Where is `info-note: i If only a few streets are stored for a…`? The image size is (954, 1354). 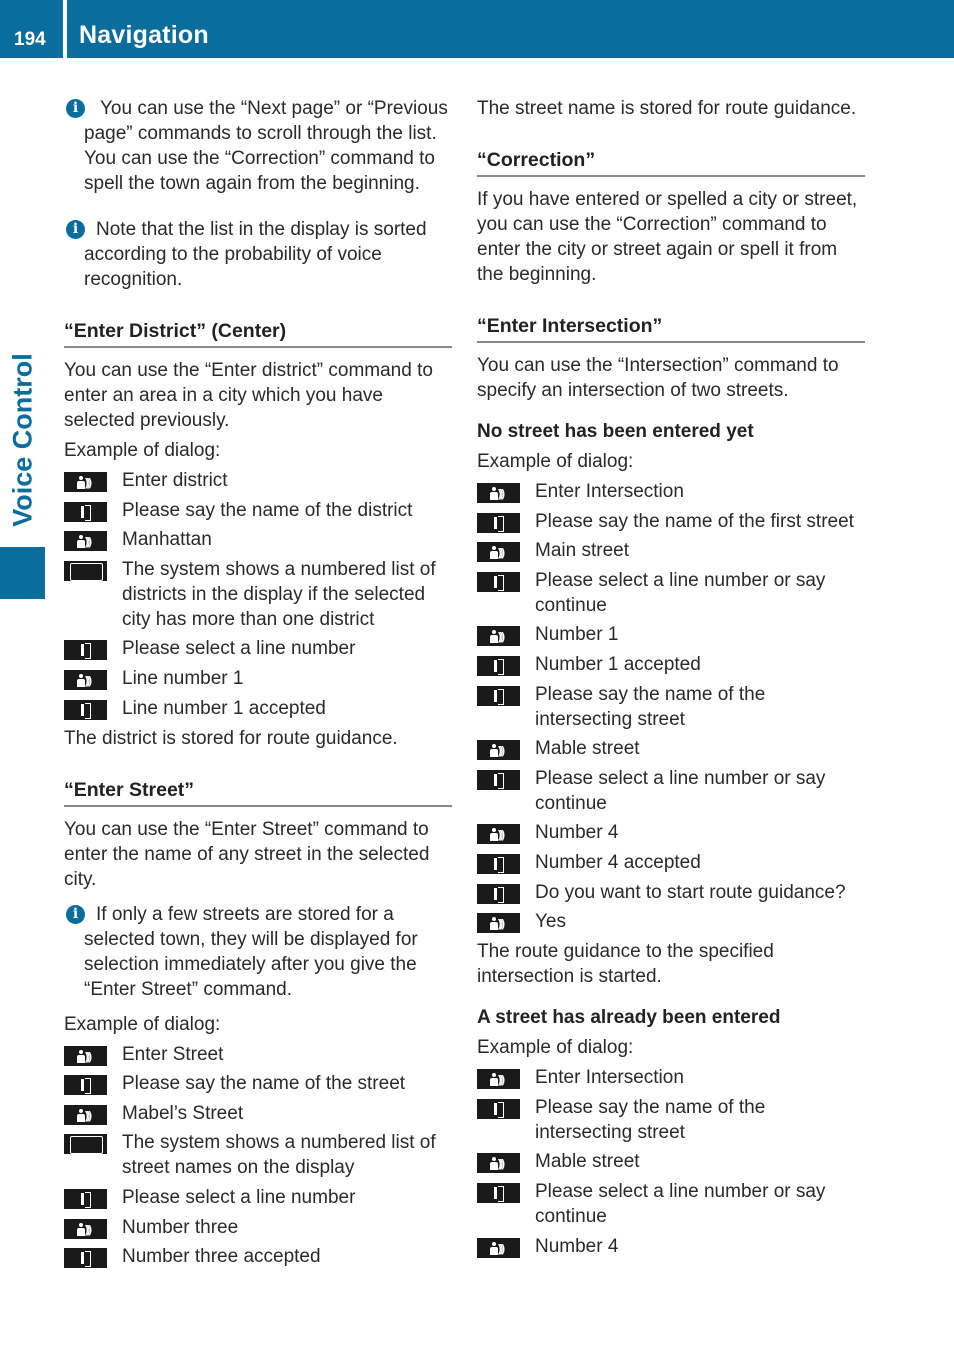 info-note: i If only a few streets are stored for a… is located at coordinates (258, 952).